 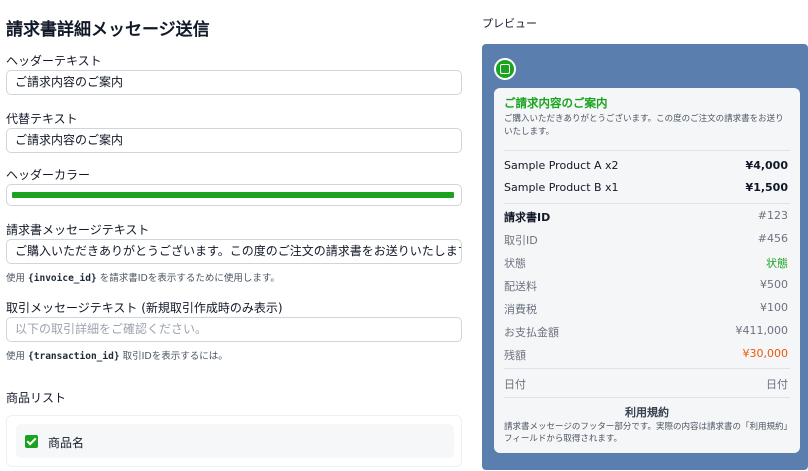 What do you see at coordinates (646, 216) in the screenshot?
I see `preview-invoice-id-row: 請求書ID #123` at bounding box center [646, 216].